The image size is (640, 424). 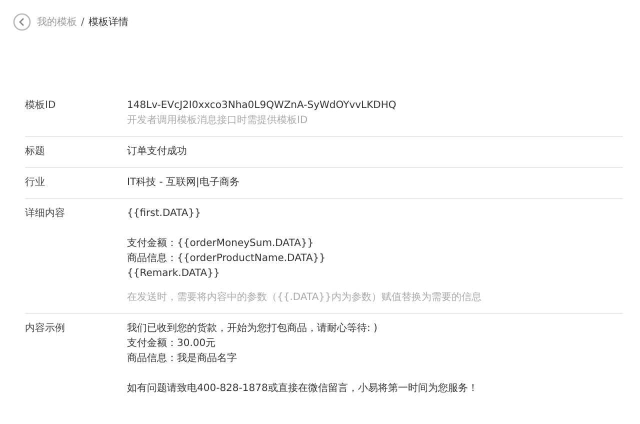 I want to click on field-value: 订单支付成功, so click(x=157, y=151).